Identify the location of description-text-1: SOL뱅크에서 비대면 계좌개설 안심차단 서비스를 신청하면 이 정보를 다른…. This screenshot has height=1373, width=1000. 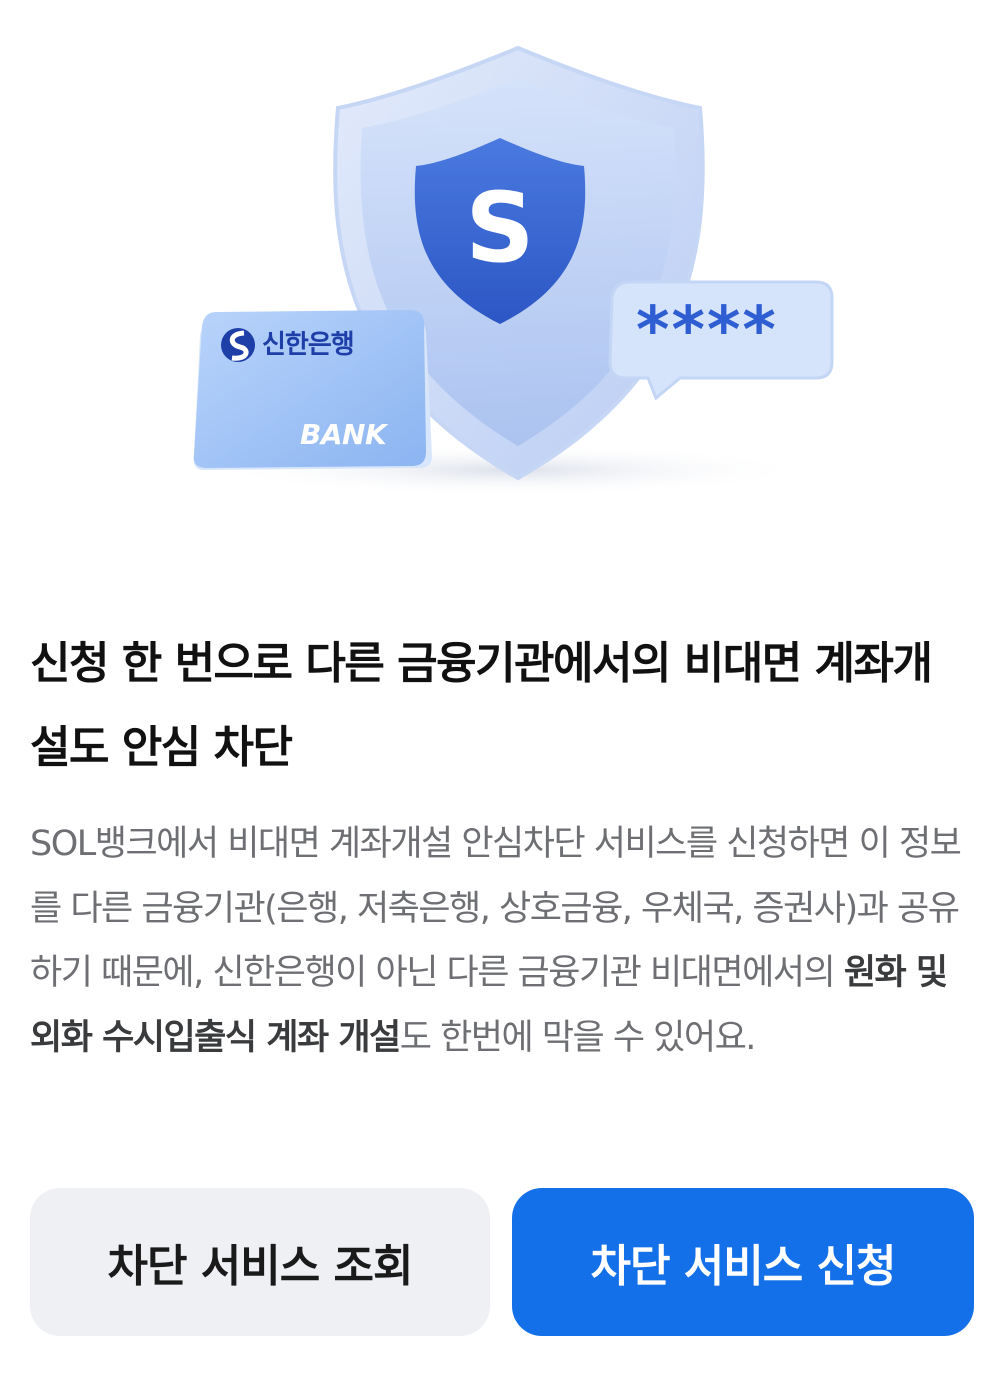
(496, 908).